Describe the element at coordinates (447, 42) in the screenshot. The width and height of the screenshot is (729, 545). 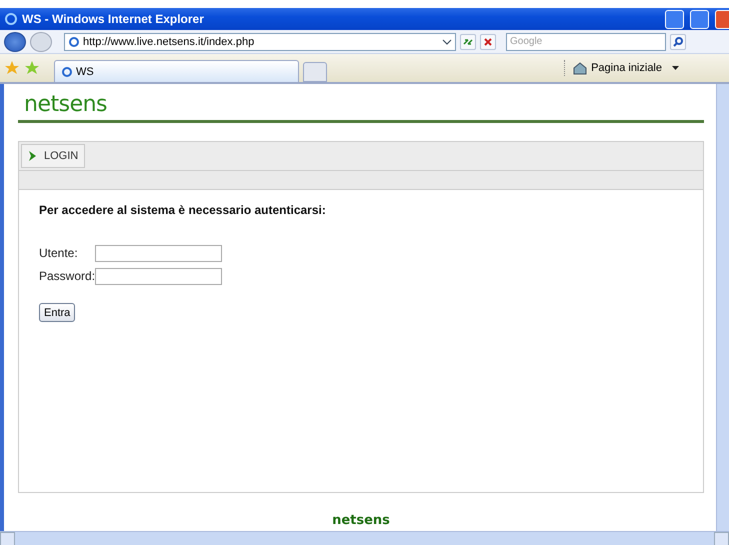
I see `dropdown-icon` at that location.